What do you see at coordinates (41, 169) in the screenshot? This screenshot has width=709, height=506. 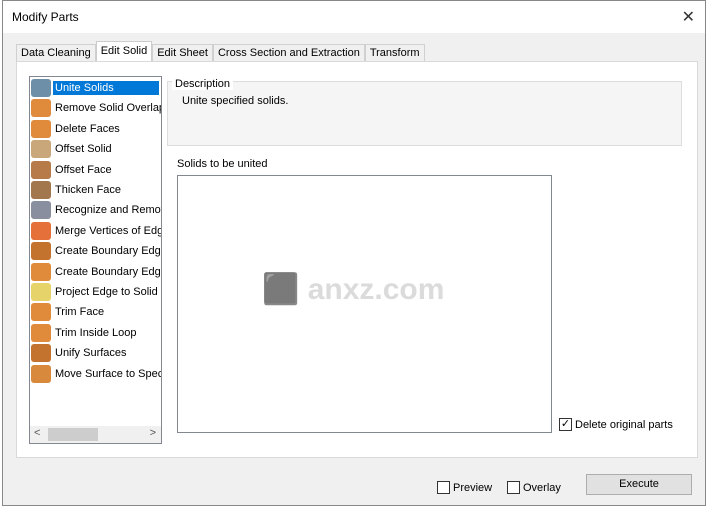 I see `offset-face-icon` at bounding box center [41, 169].